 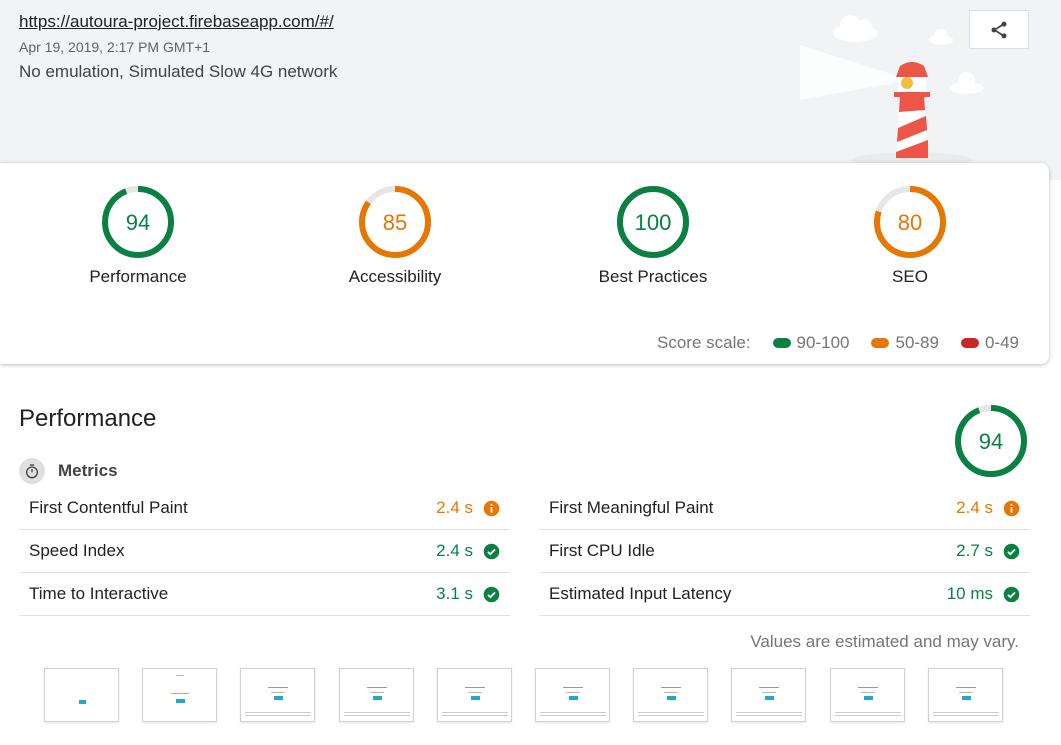 I want to click on gauge-performance: 94 Performance, so click(x=138, y=236).